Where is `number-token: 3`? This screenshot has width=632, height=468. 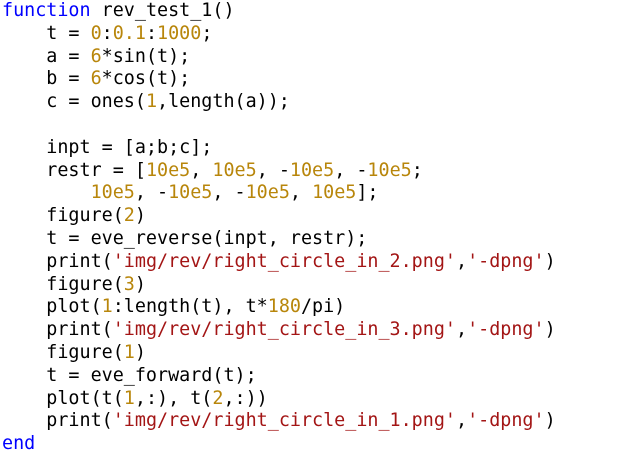 number-token: 3 is located at coordinates (129, 284).